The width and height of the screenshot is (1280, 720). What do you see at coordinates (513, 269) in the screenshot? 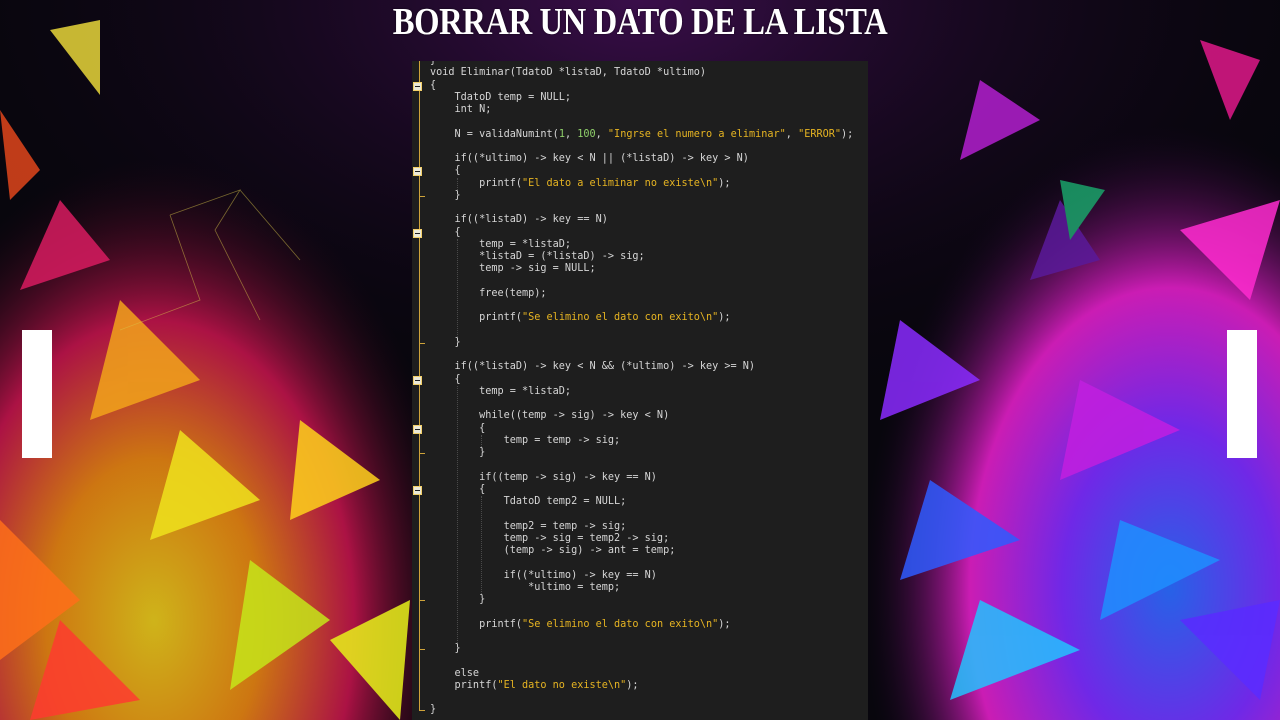
I see `code-line: temp -> sig = NULL;` at bounding box center [513, 269].